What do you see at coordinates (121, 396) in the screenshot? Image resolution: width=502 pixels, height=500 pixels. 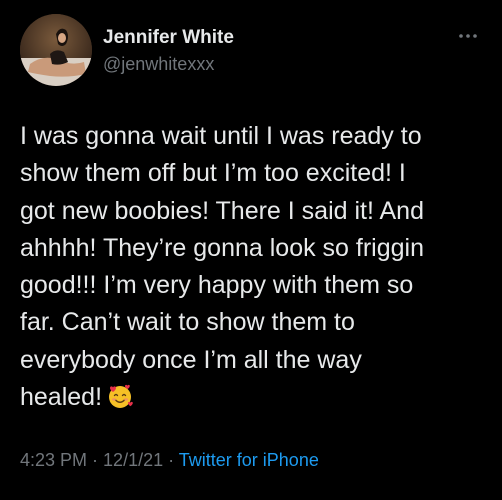 I see `smiling-face-with-hearts-icon` at bounding box center [121, 396].